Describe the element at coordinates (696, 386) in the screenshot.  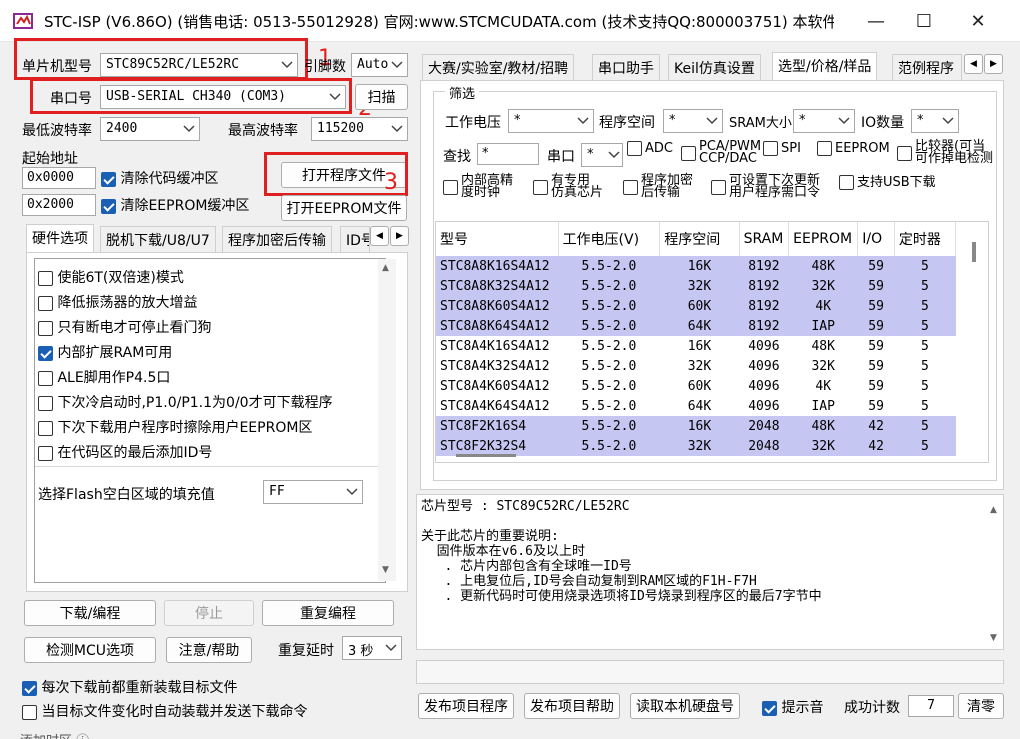
I see `table-row: STC8A4K60S4A12 5.5-2.0 60K 4096 4K 59 5` at that location.